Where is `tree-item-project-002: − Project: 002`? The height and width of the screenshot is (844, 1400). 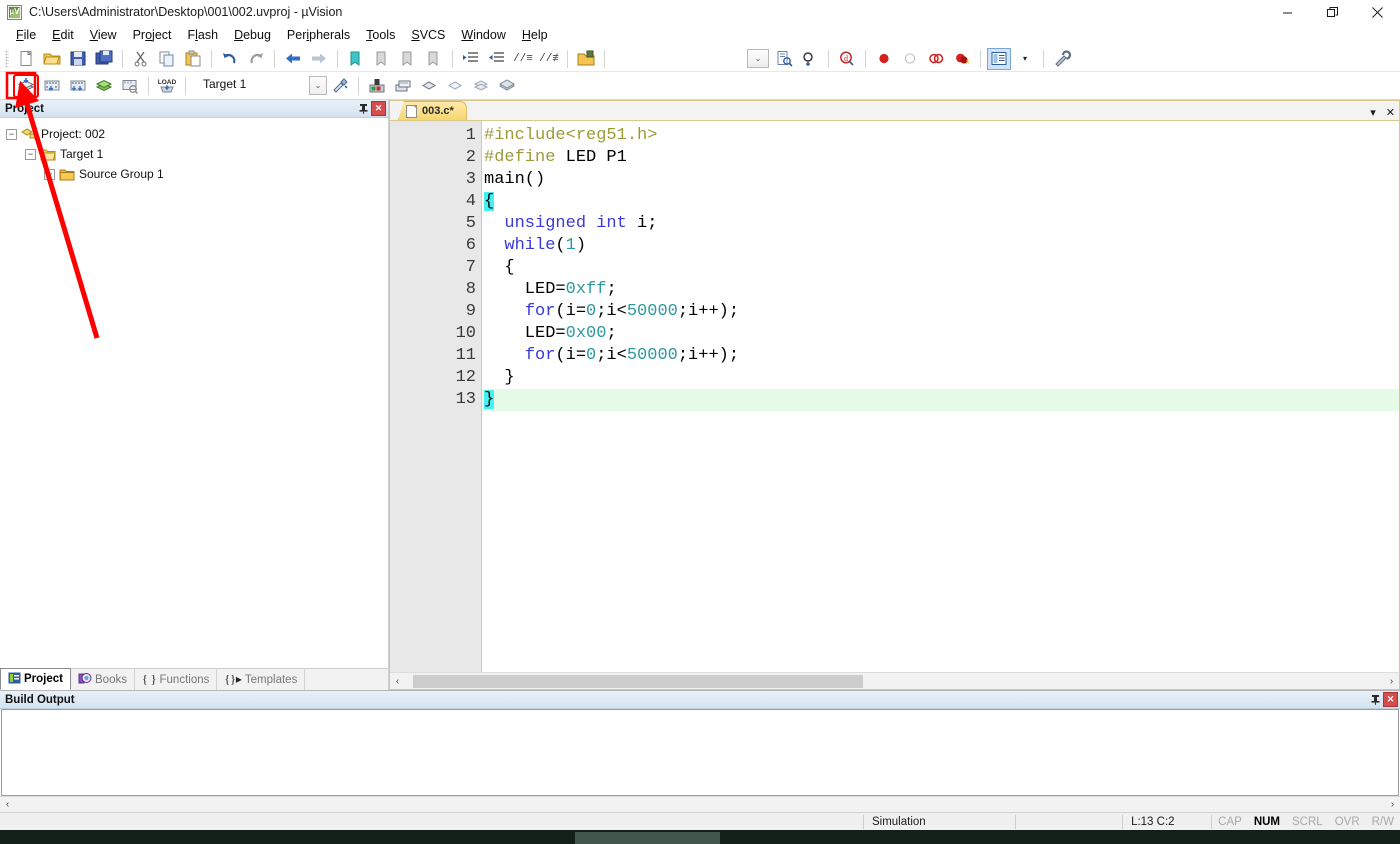 tree-item-project-002: − Project: 002 is located at coordinates (197, 134).